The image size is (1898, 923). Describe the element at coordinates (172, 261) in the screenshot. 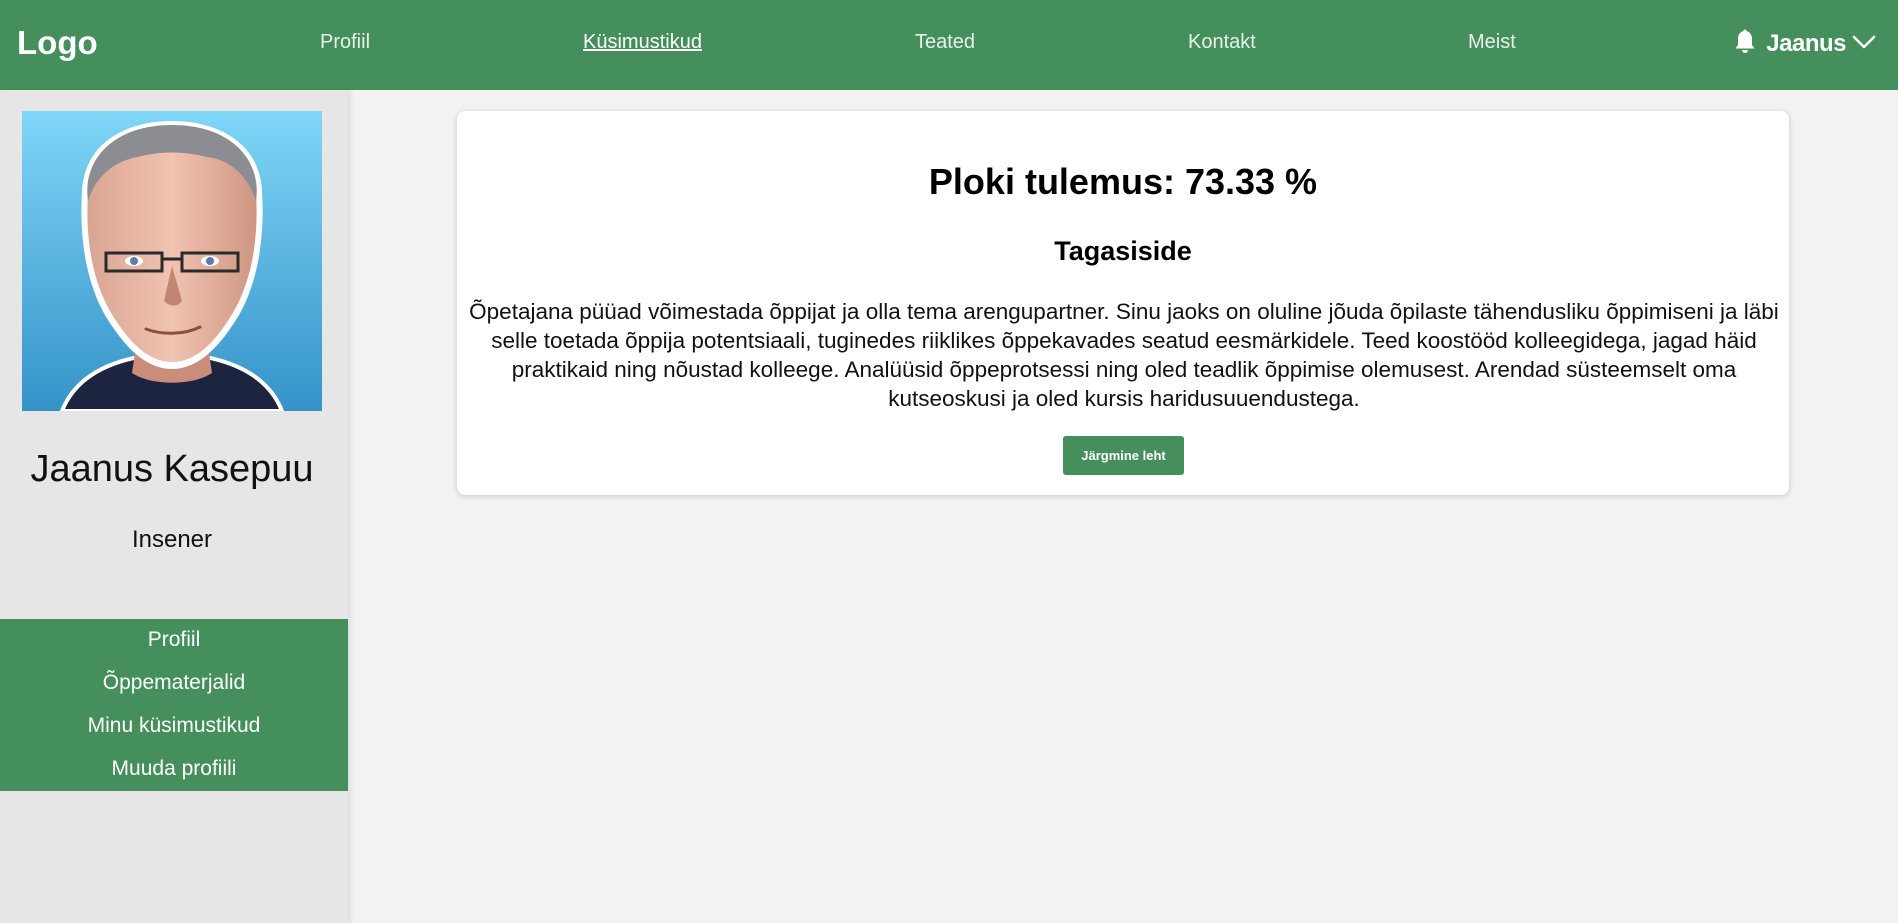

I see `avatar` at that location.